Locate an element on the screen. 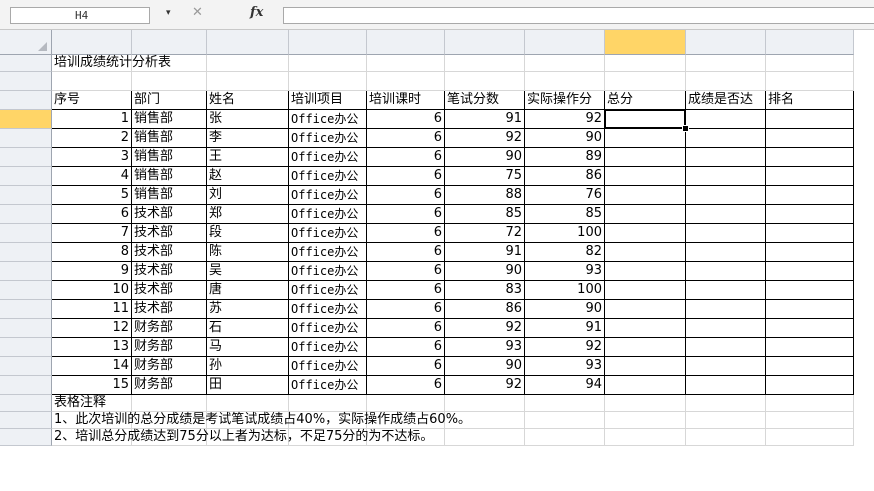 The image size is (874, 491). cell-f16: 93 is located at coordinates (485, 347).